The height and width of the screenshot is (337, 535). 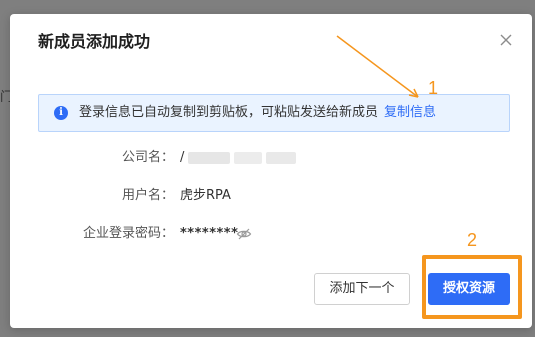 I want to click on eye-off-icon, so click(x=244, y=234).